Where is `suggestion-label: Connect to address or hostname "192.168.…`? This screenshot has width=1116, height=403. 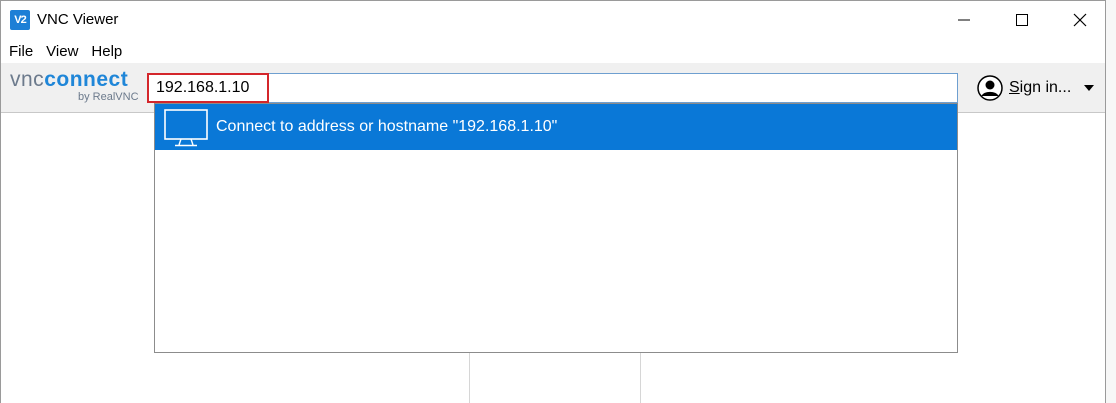
suggestion-label: Connect to address or hostname "192.168.… is located at coordinates (387, 126).